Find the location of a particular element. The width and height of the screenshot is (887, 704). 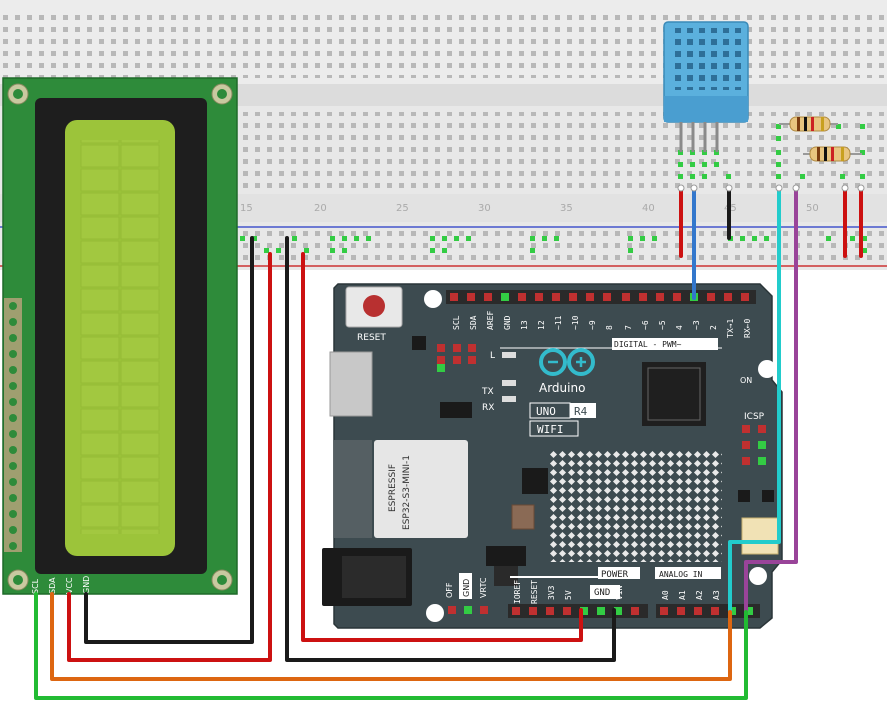

column-number: 20 is located at coordinates (320, 208).